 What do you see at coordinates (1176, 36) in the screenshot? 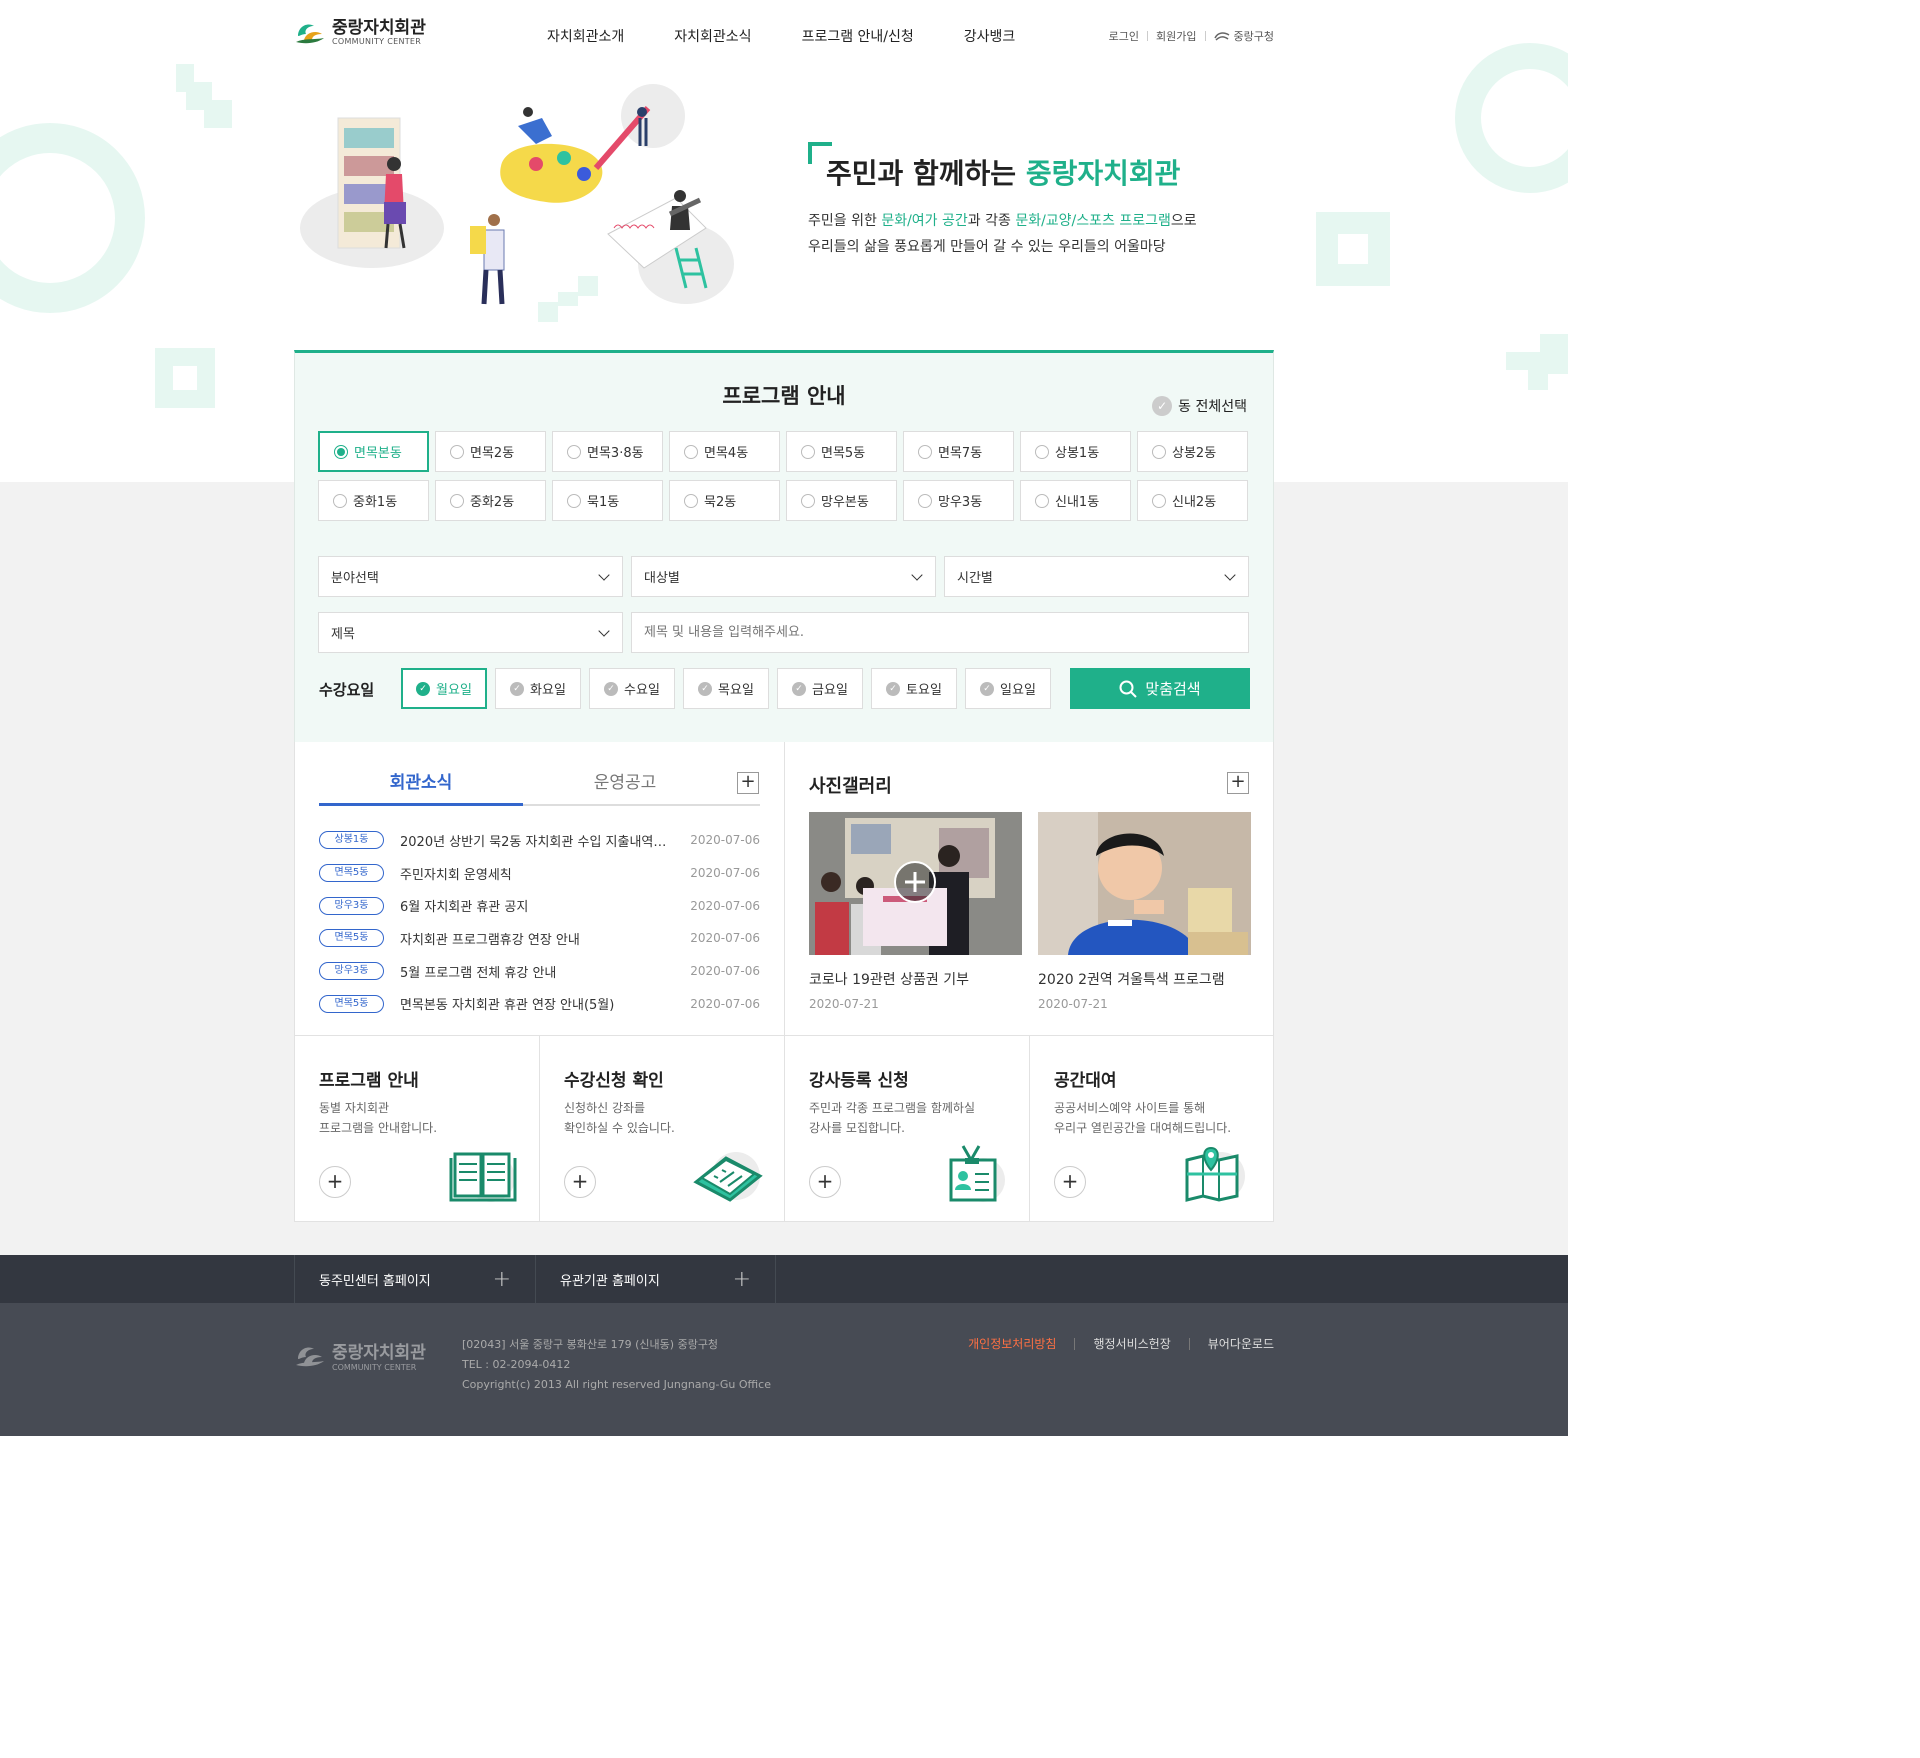
I see `join-link: 회원가입` at bounding box center [1176, 36].